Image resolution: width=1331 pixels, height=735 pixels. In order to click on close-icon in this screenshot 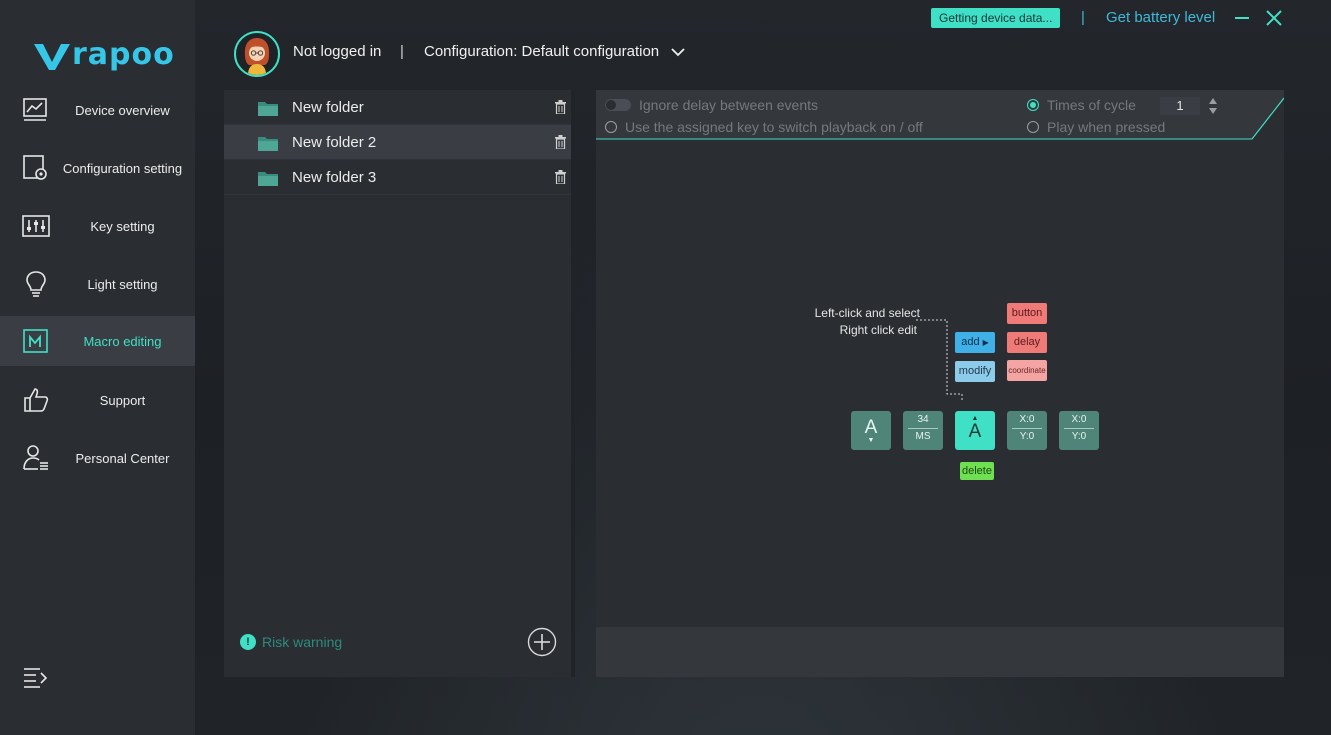, I will do `click(1274, 18)`.